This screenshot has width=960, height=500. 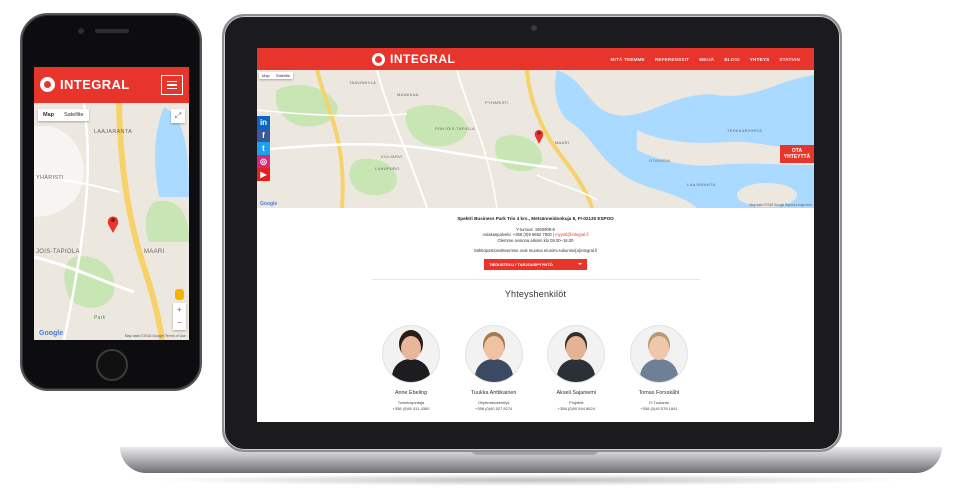 I want to click on instagram-icon: ◎, so click(x=263, y=161).